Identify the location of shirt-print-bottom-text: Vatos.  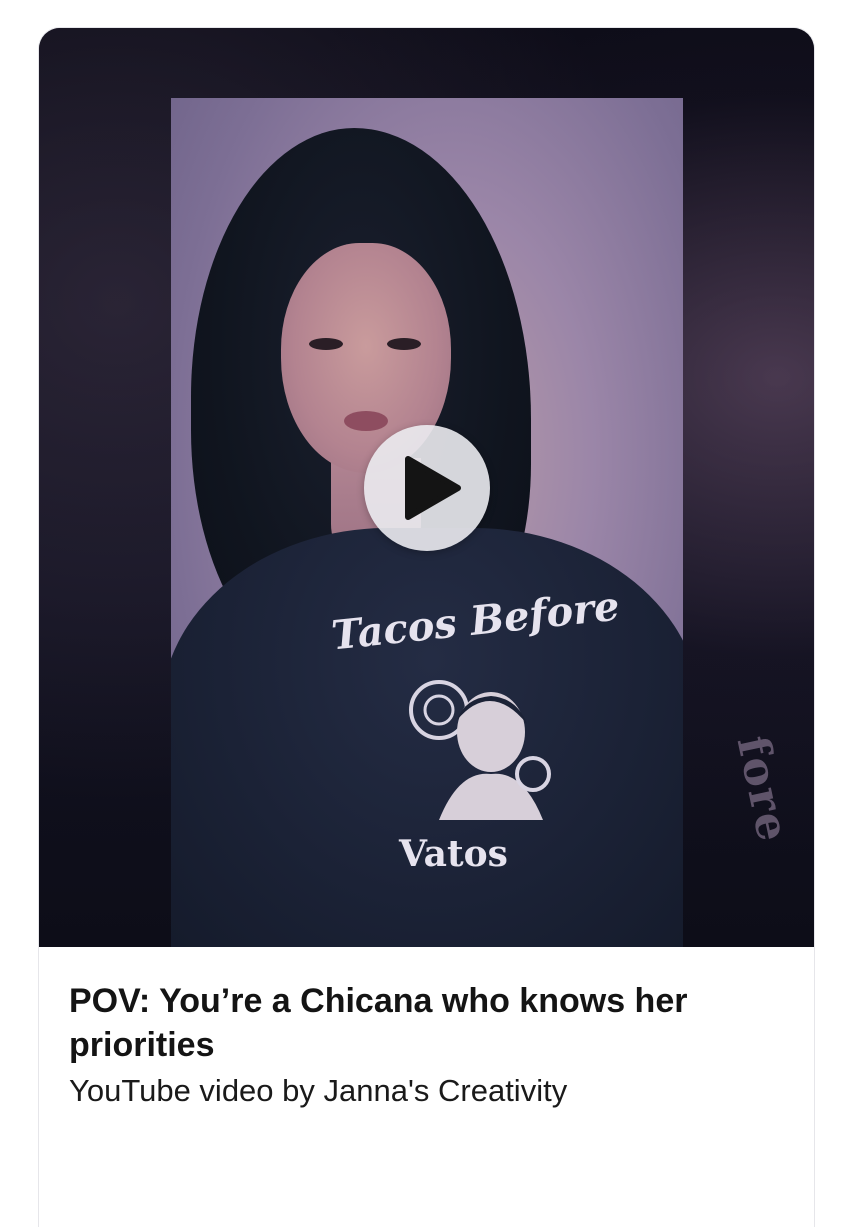
(453, 854).